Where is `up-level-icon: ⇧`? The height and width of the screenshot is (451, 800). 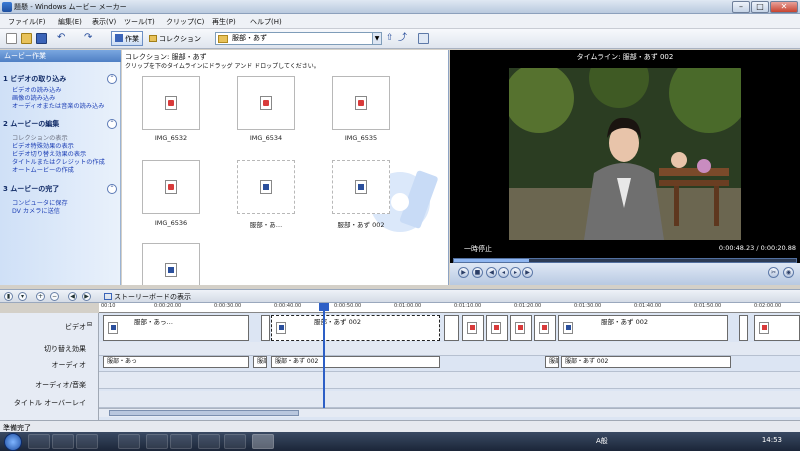 up-level-icon: ⇧ is located at coordinates (391, 38).